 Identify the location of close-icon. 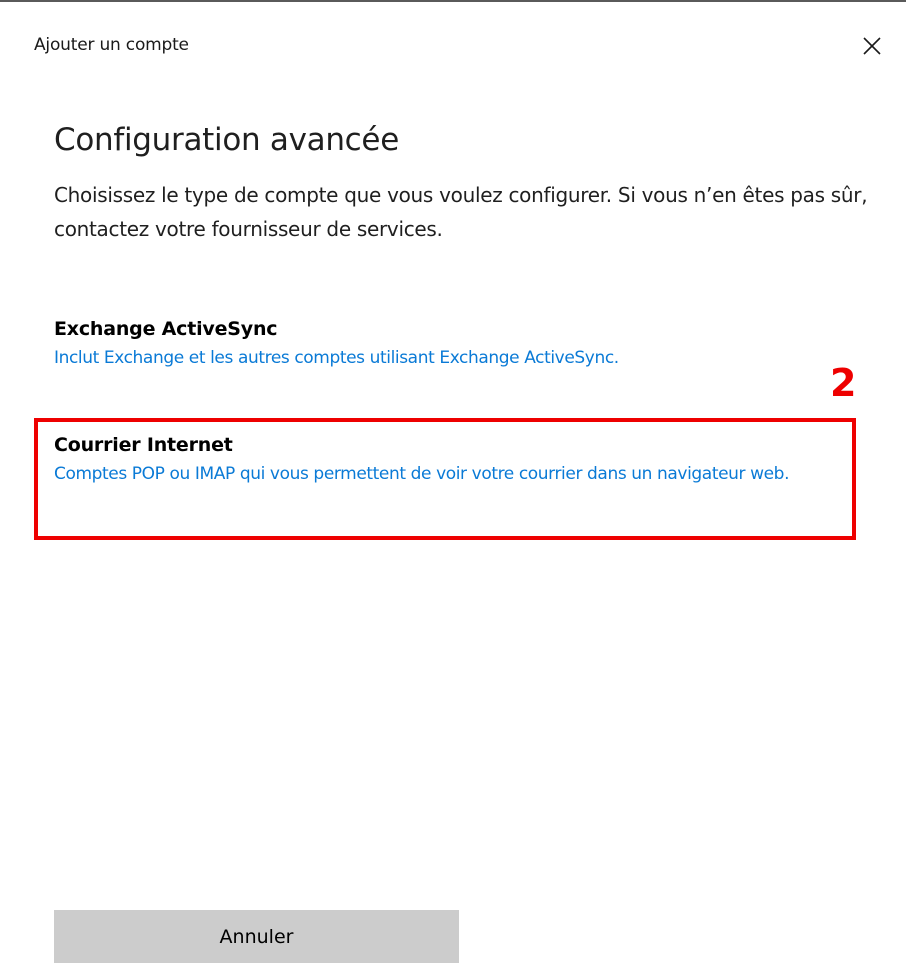
(872, 46).